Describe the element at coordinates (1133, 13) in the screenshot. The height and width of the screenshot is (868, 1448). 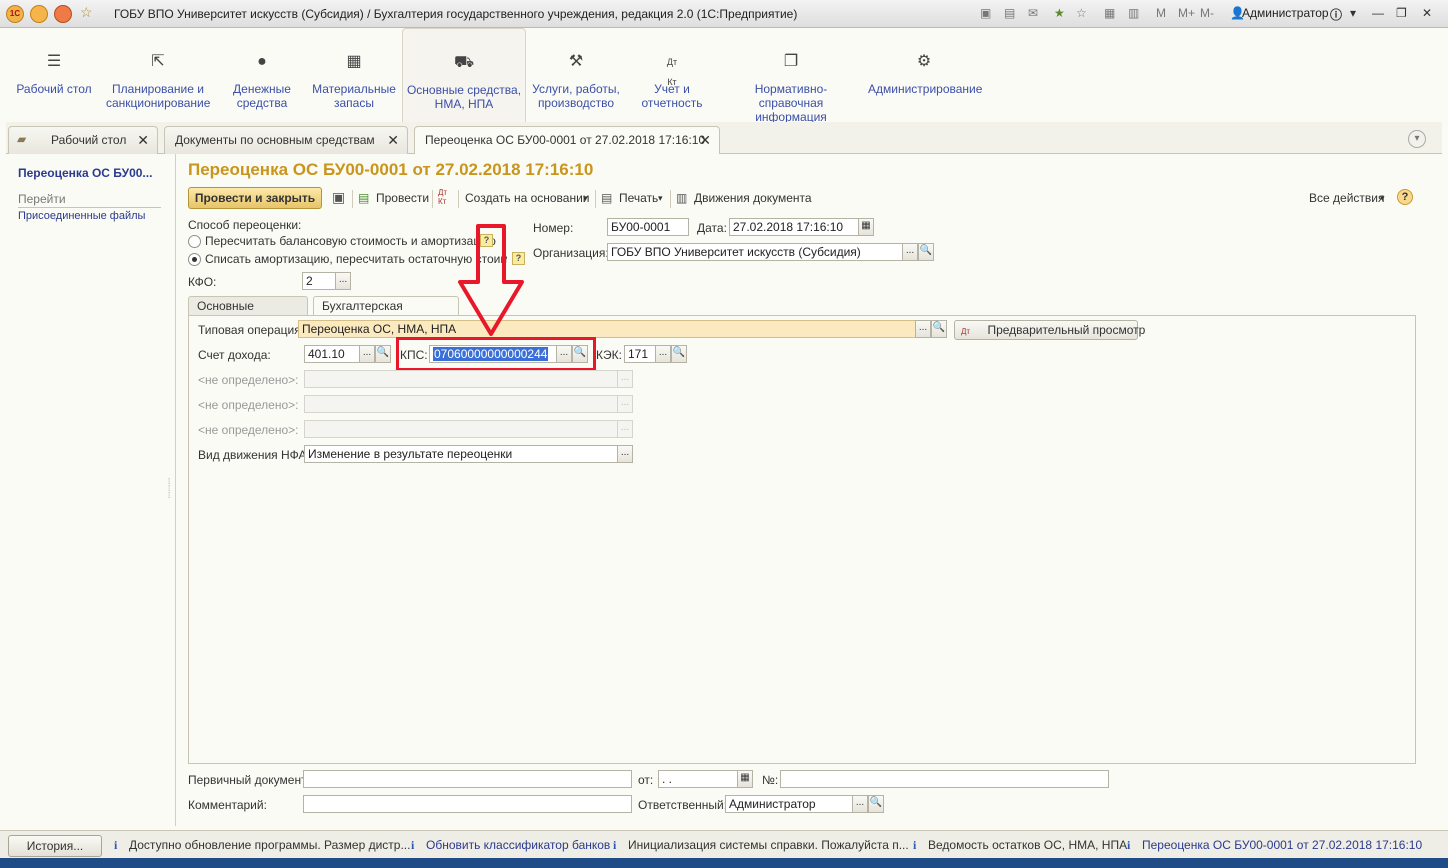
I see `calendar-icon: ▥` at that location.